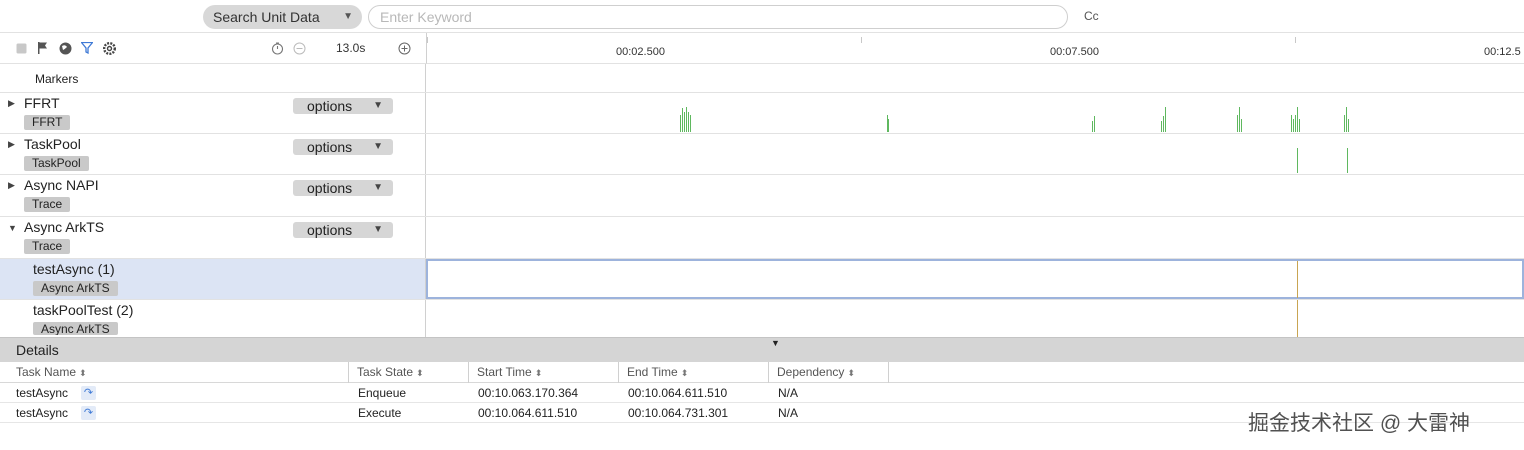 The height and width of the screenshot is (450, 1524). What do you see at coordinates (74, 269) in the screenshot?
I see `track-title: testAsync (1)` at bounding box center [74, 269].